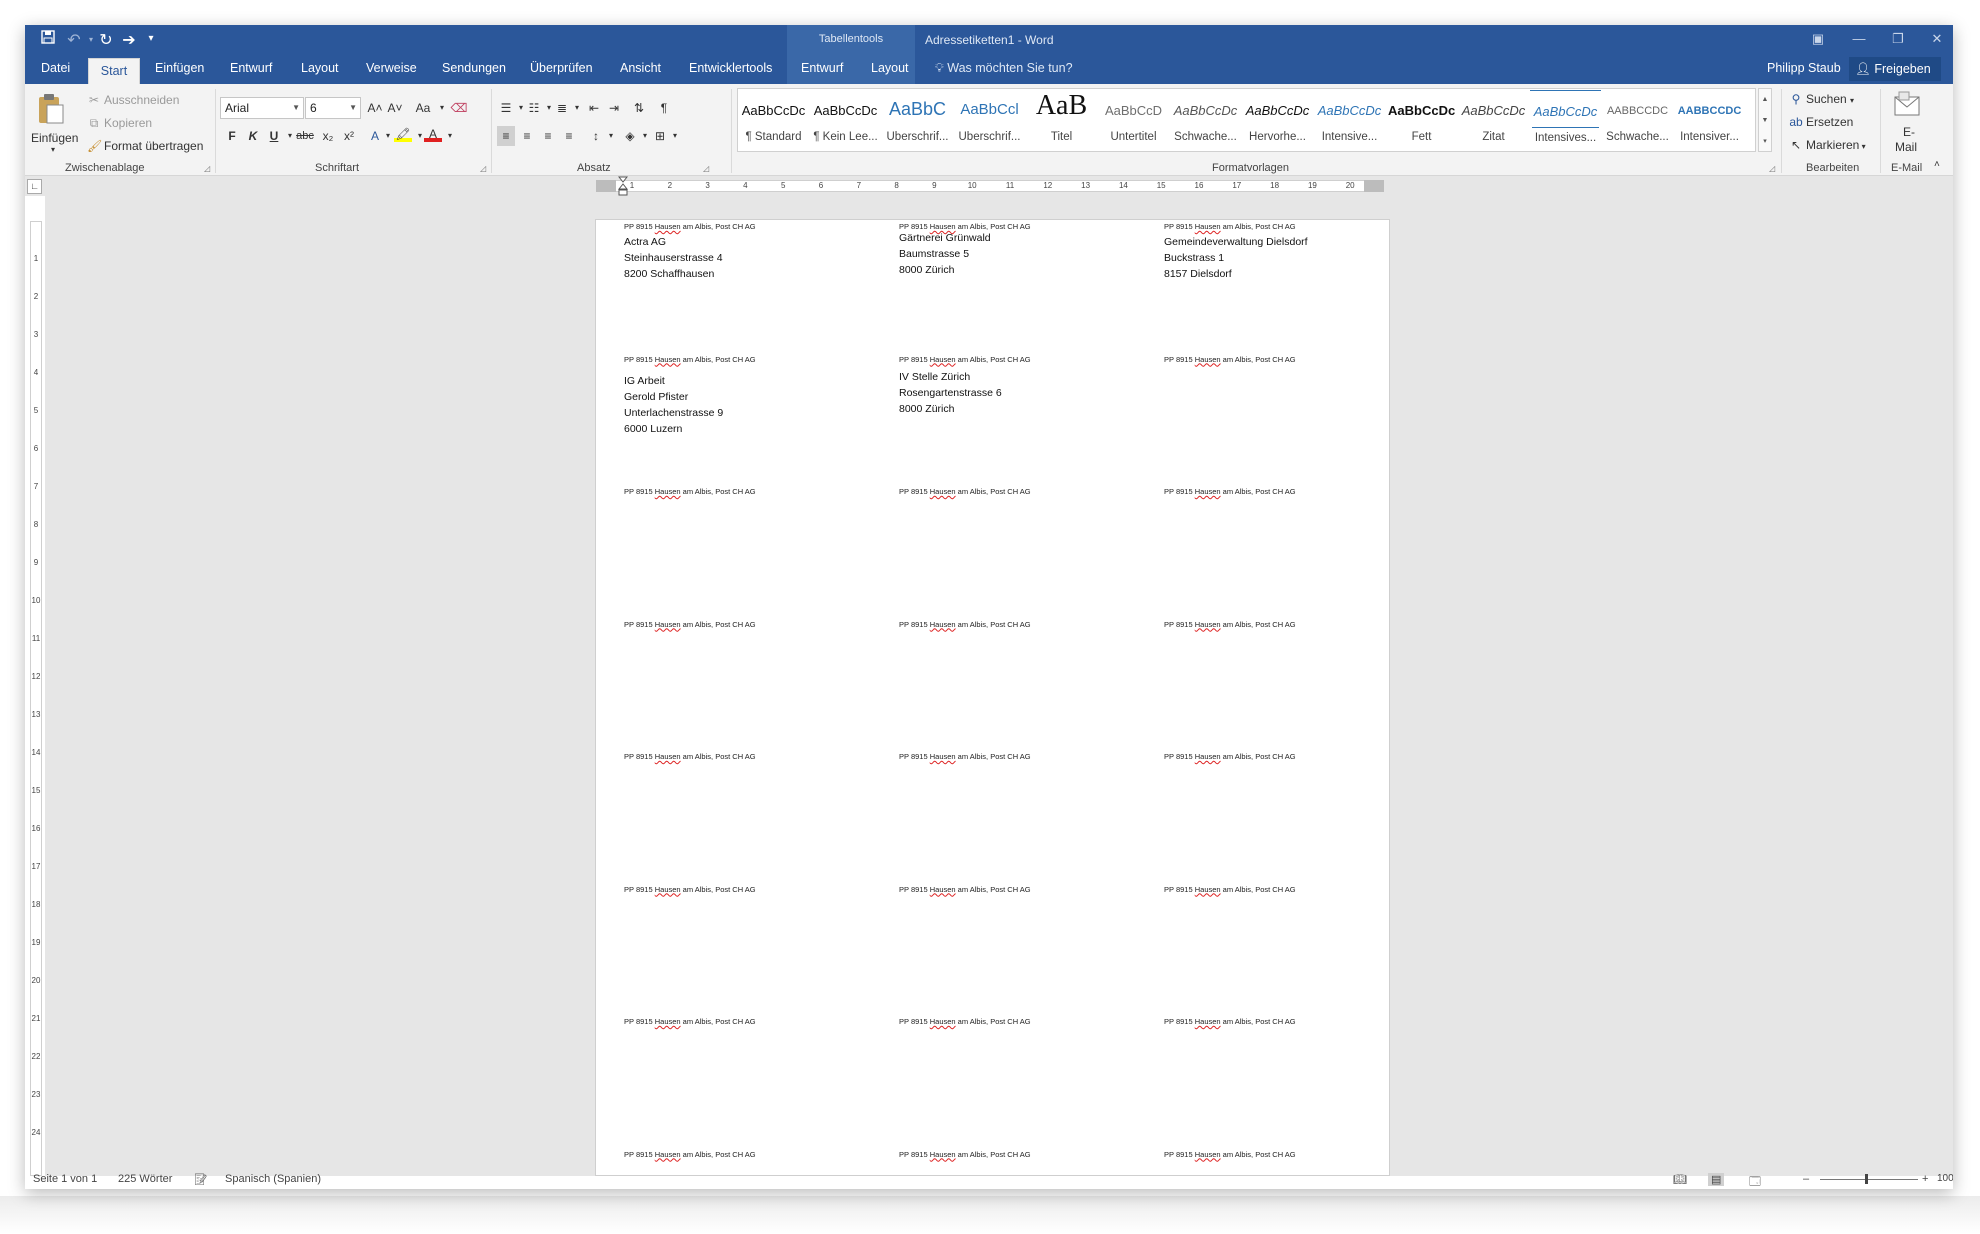 The width and height of the screenshot is (1980, 1234). What do you see at coordinates (36, 698) in the screenshot?
I see `vertical-ruler` at bounding box center [36, 698].